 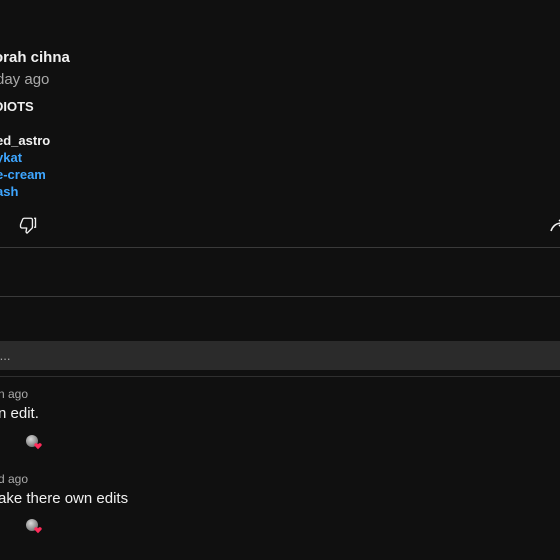 I want to click on mention-text: ed_astro, so click(x=25, y=140).